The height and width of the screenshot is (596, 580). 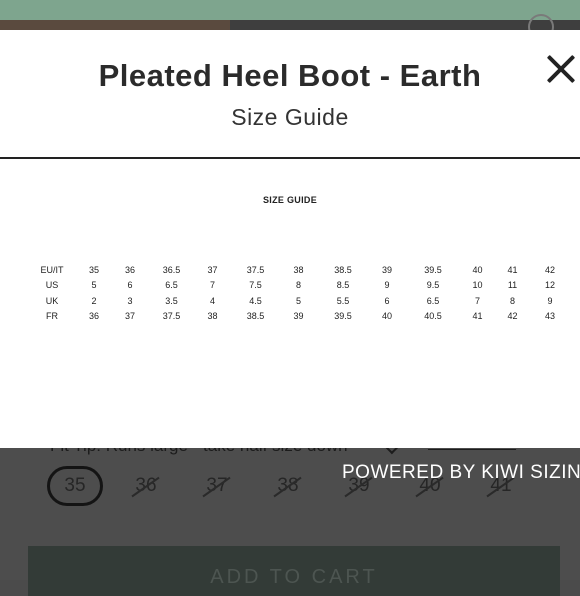 I want to click on table-row: EU/IT 35 36 36.5 37 37.5 38 38.5 39 39.5 40 41 42, so click(x=298, y=270).